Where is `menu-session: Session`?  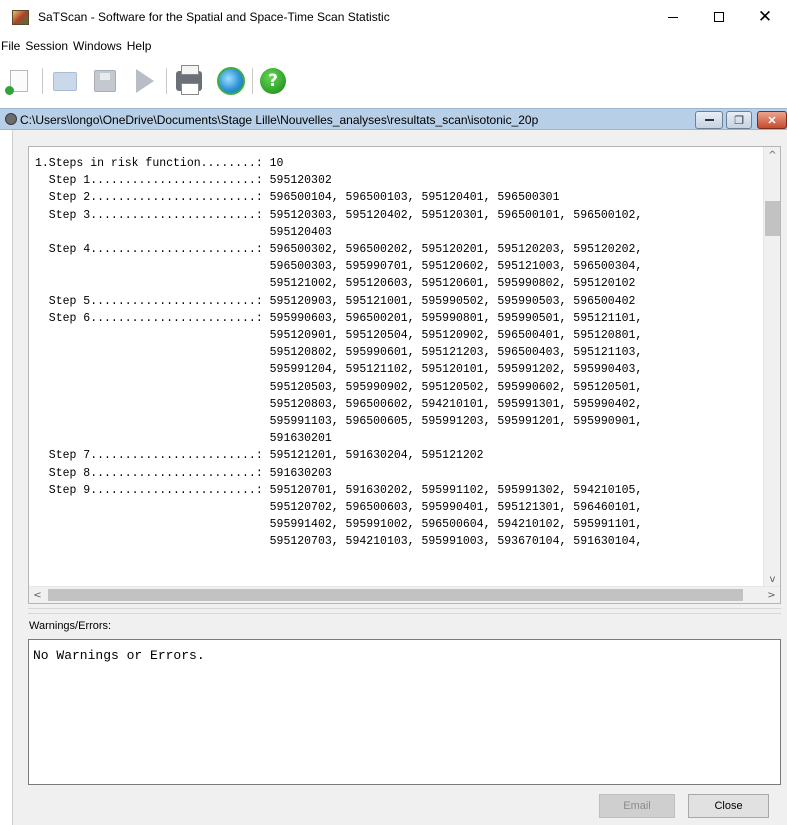 menu-session: Session is located at coordinates (47, 46).